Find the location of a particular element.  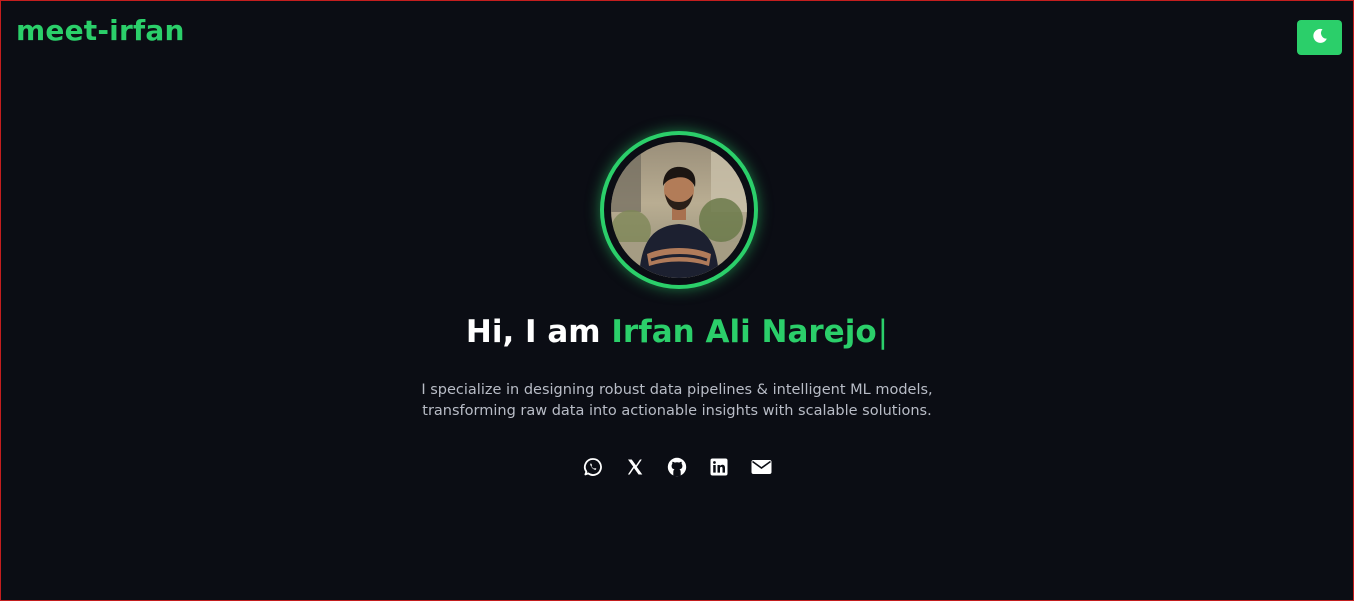

social-links is located at coordinates (677, 467).